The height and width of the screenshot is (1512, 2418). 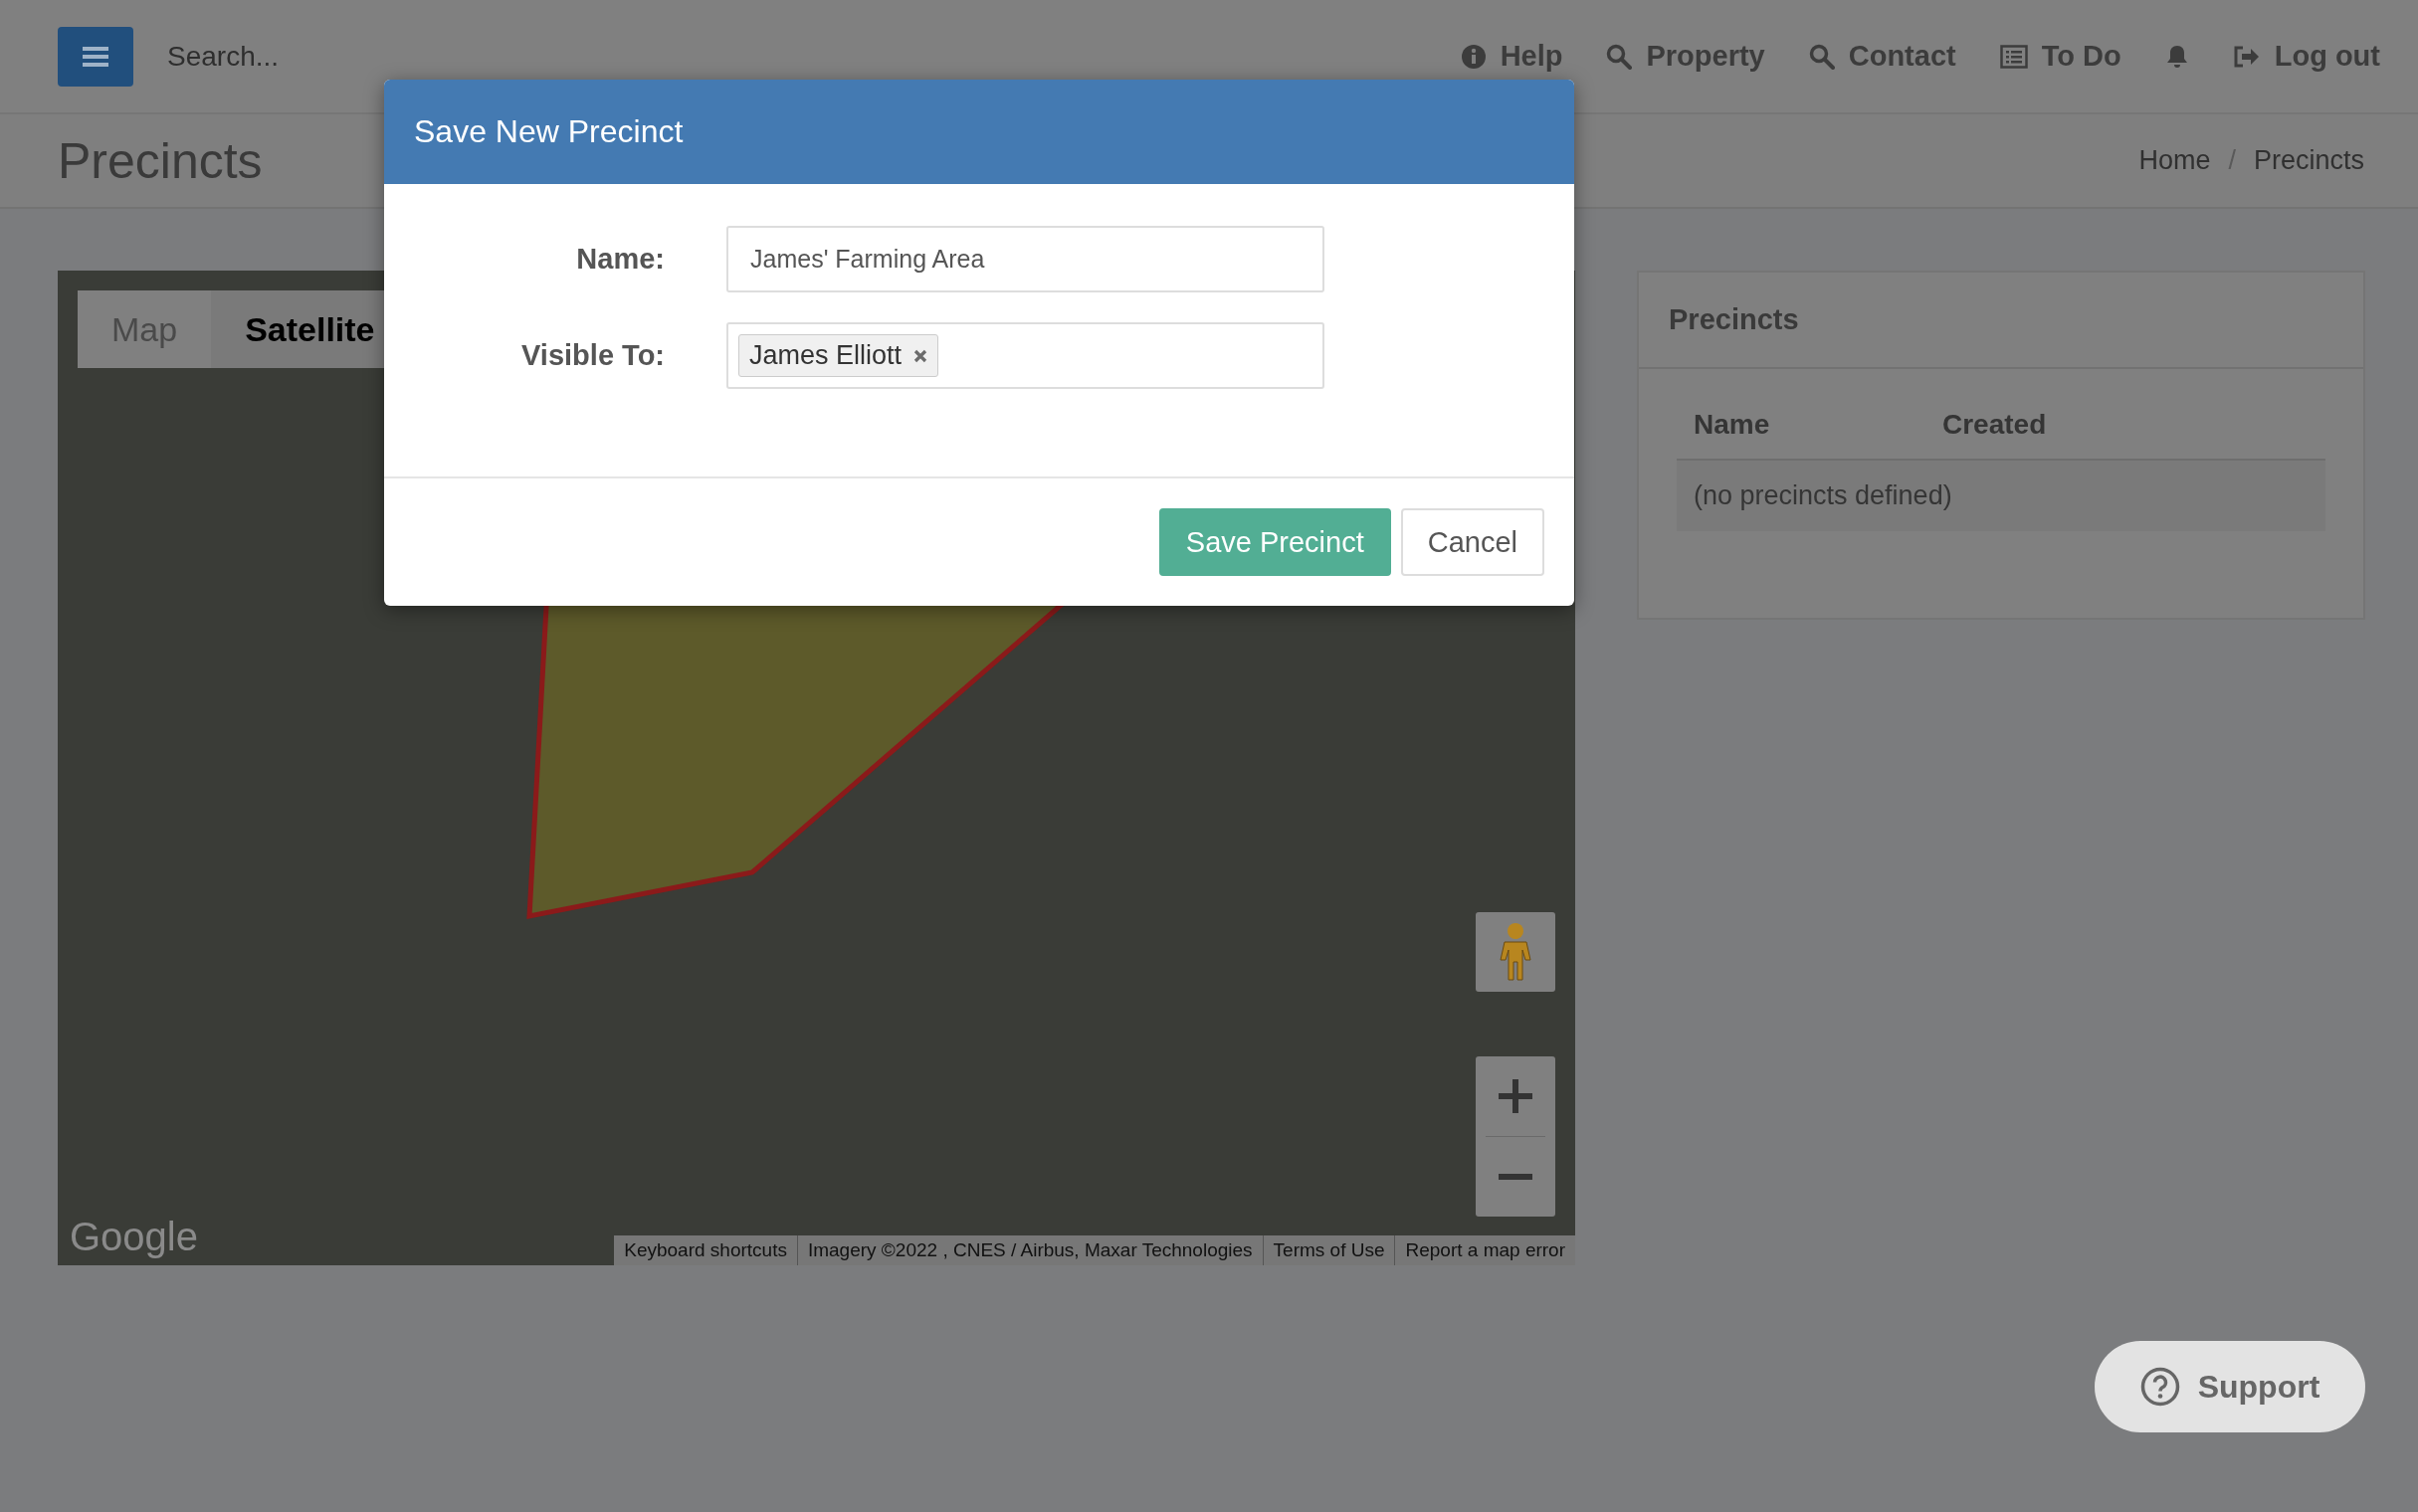 I want to click on column-header: Name, so click(x=1732, y=425).